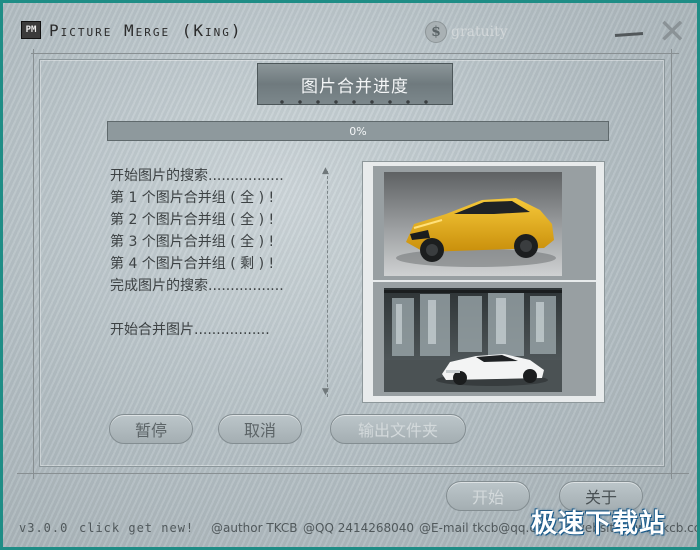 This screenshot has height=550, width=700. I want to click on frame-divider-top, so click(355, 53).